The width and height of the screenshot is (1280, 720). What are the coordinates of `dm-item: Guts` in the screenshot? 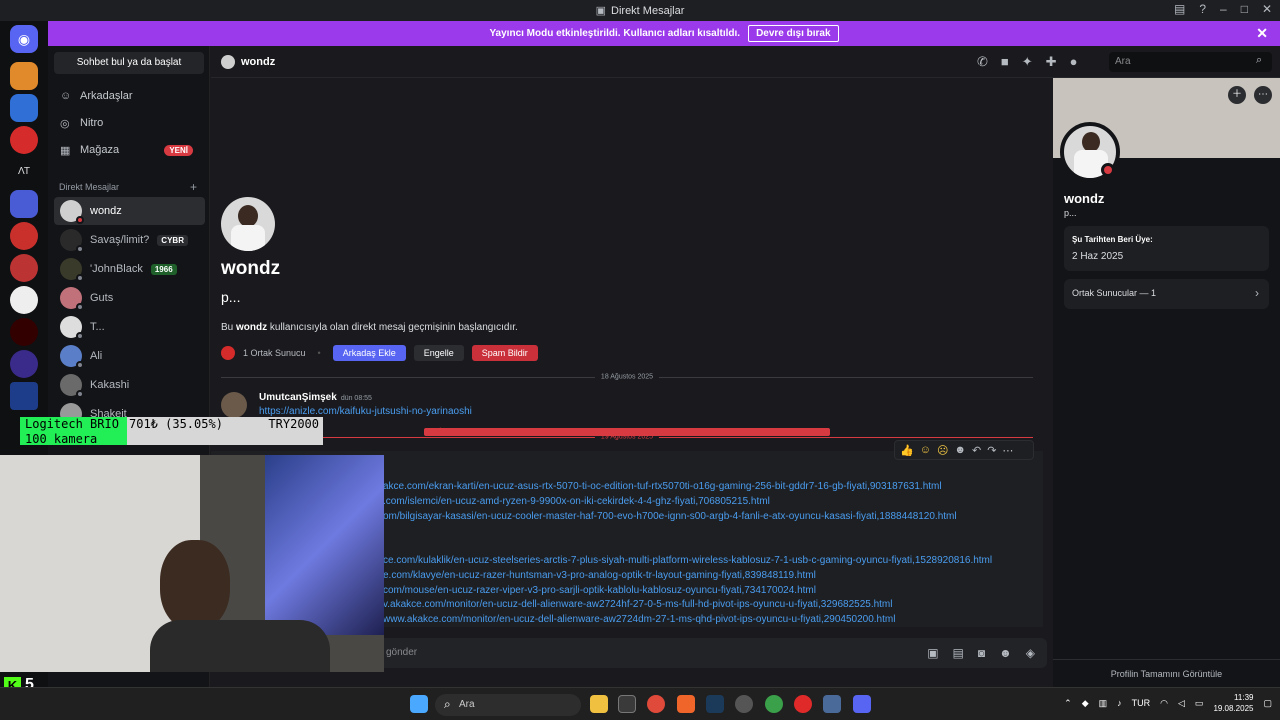 It's located at (129, 298).